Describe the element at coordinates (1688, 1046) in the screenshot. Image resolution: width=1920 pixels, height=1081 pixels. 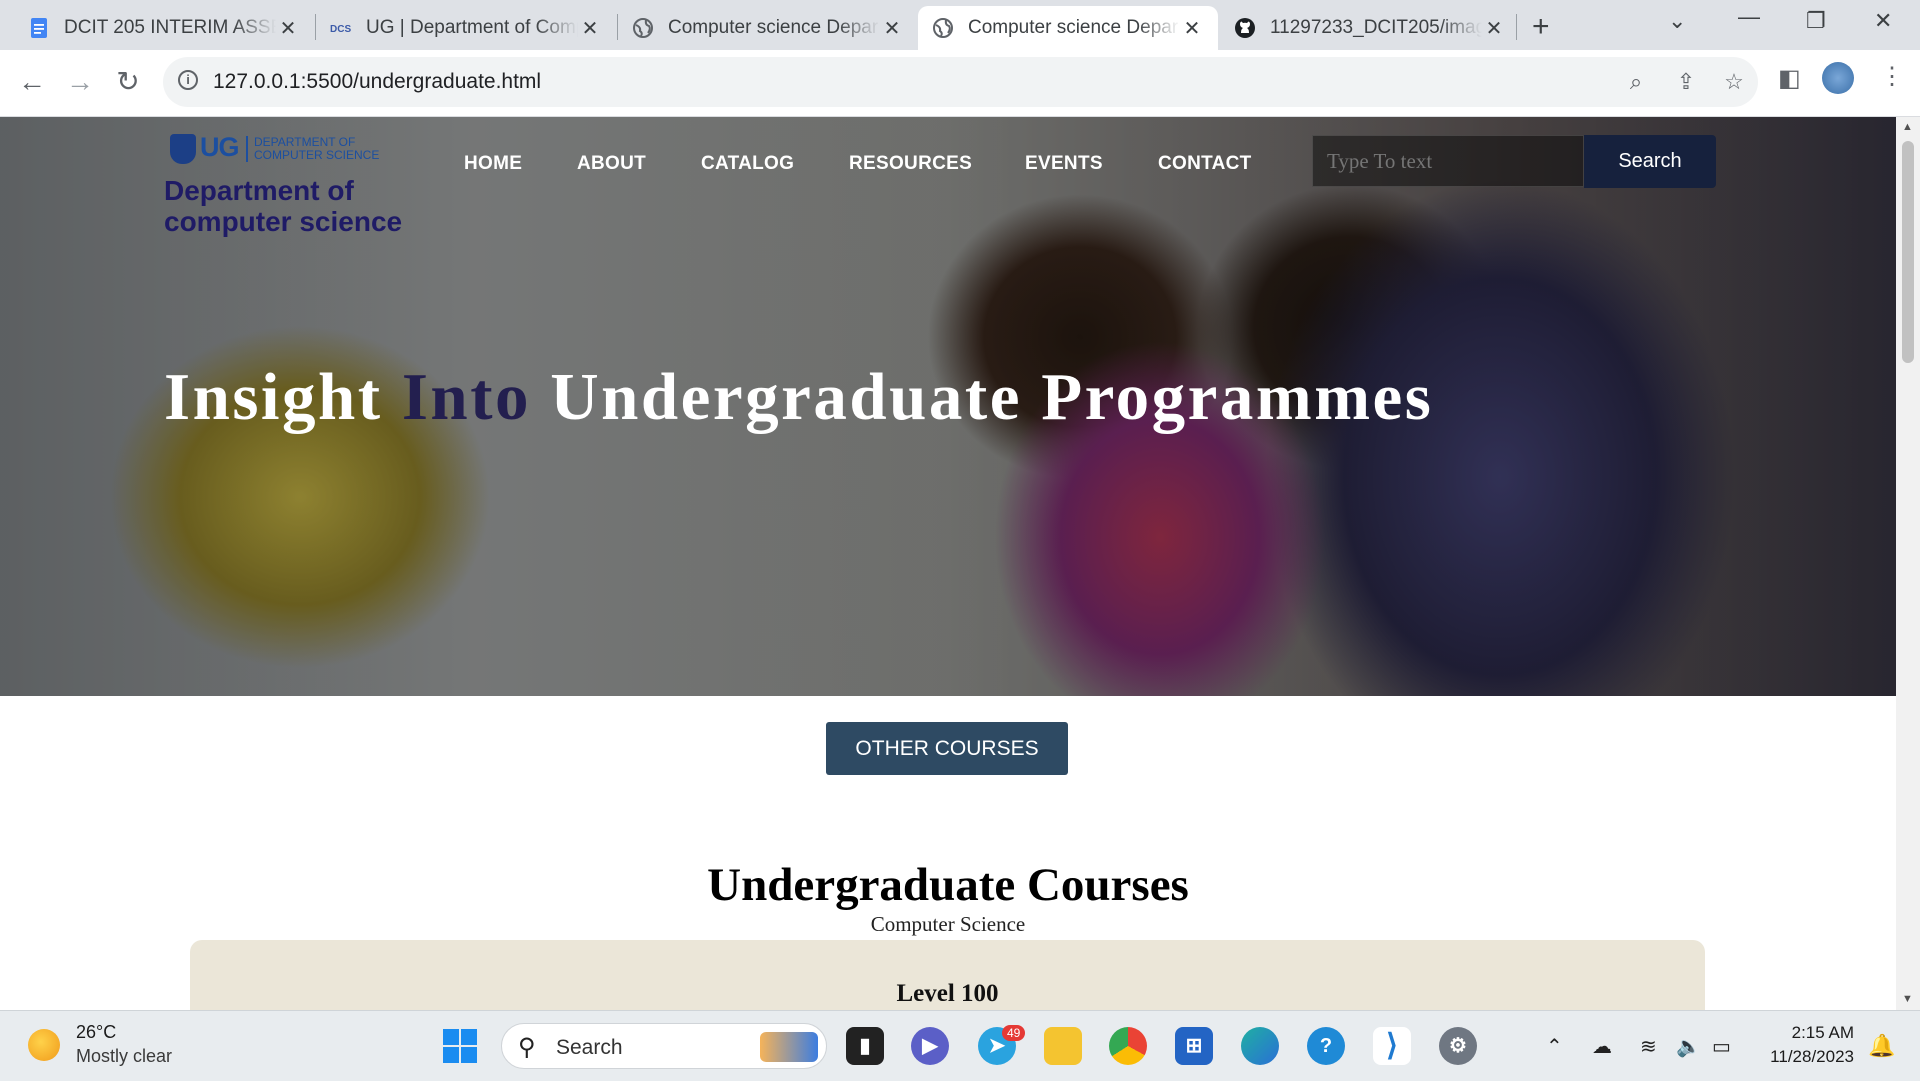
I see `volume-icon: 🔈` at that location.